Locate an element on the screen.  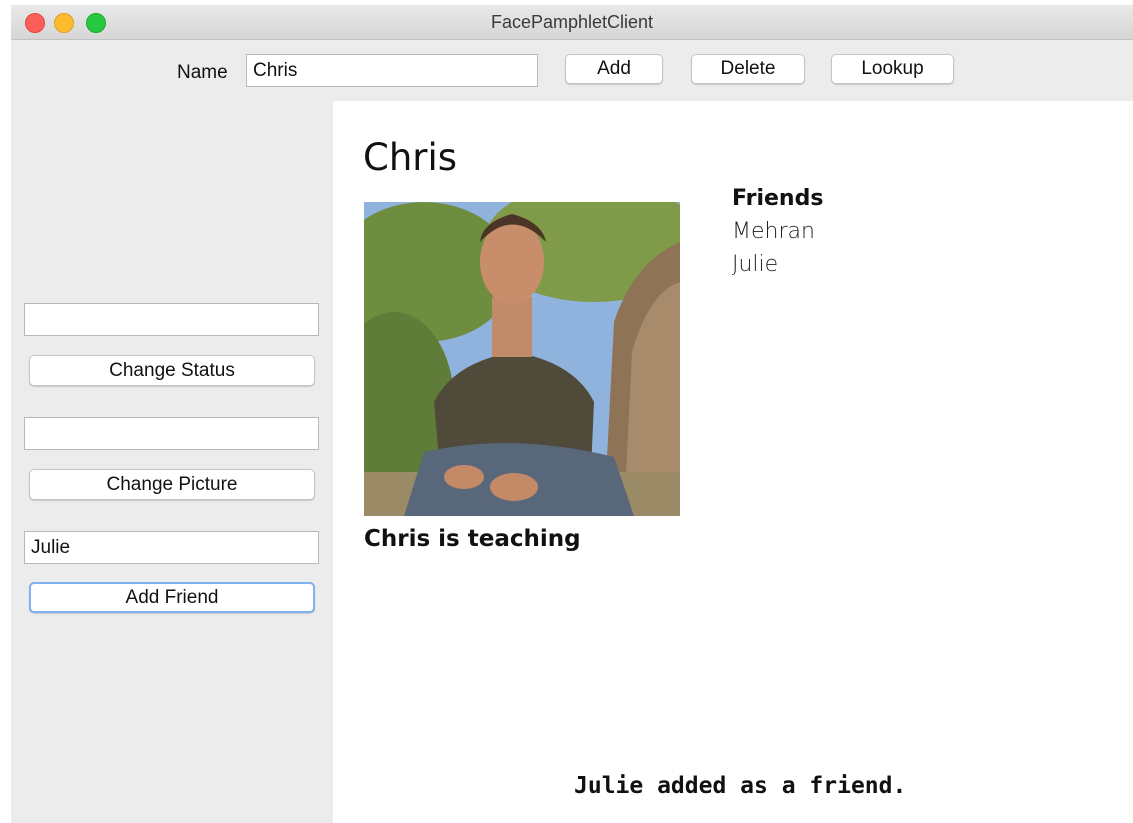
friend-item: Julie is located at coordinates (755, 264).